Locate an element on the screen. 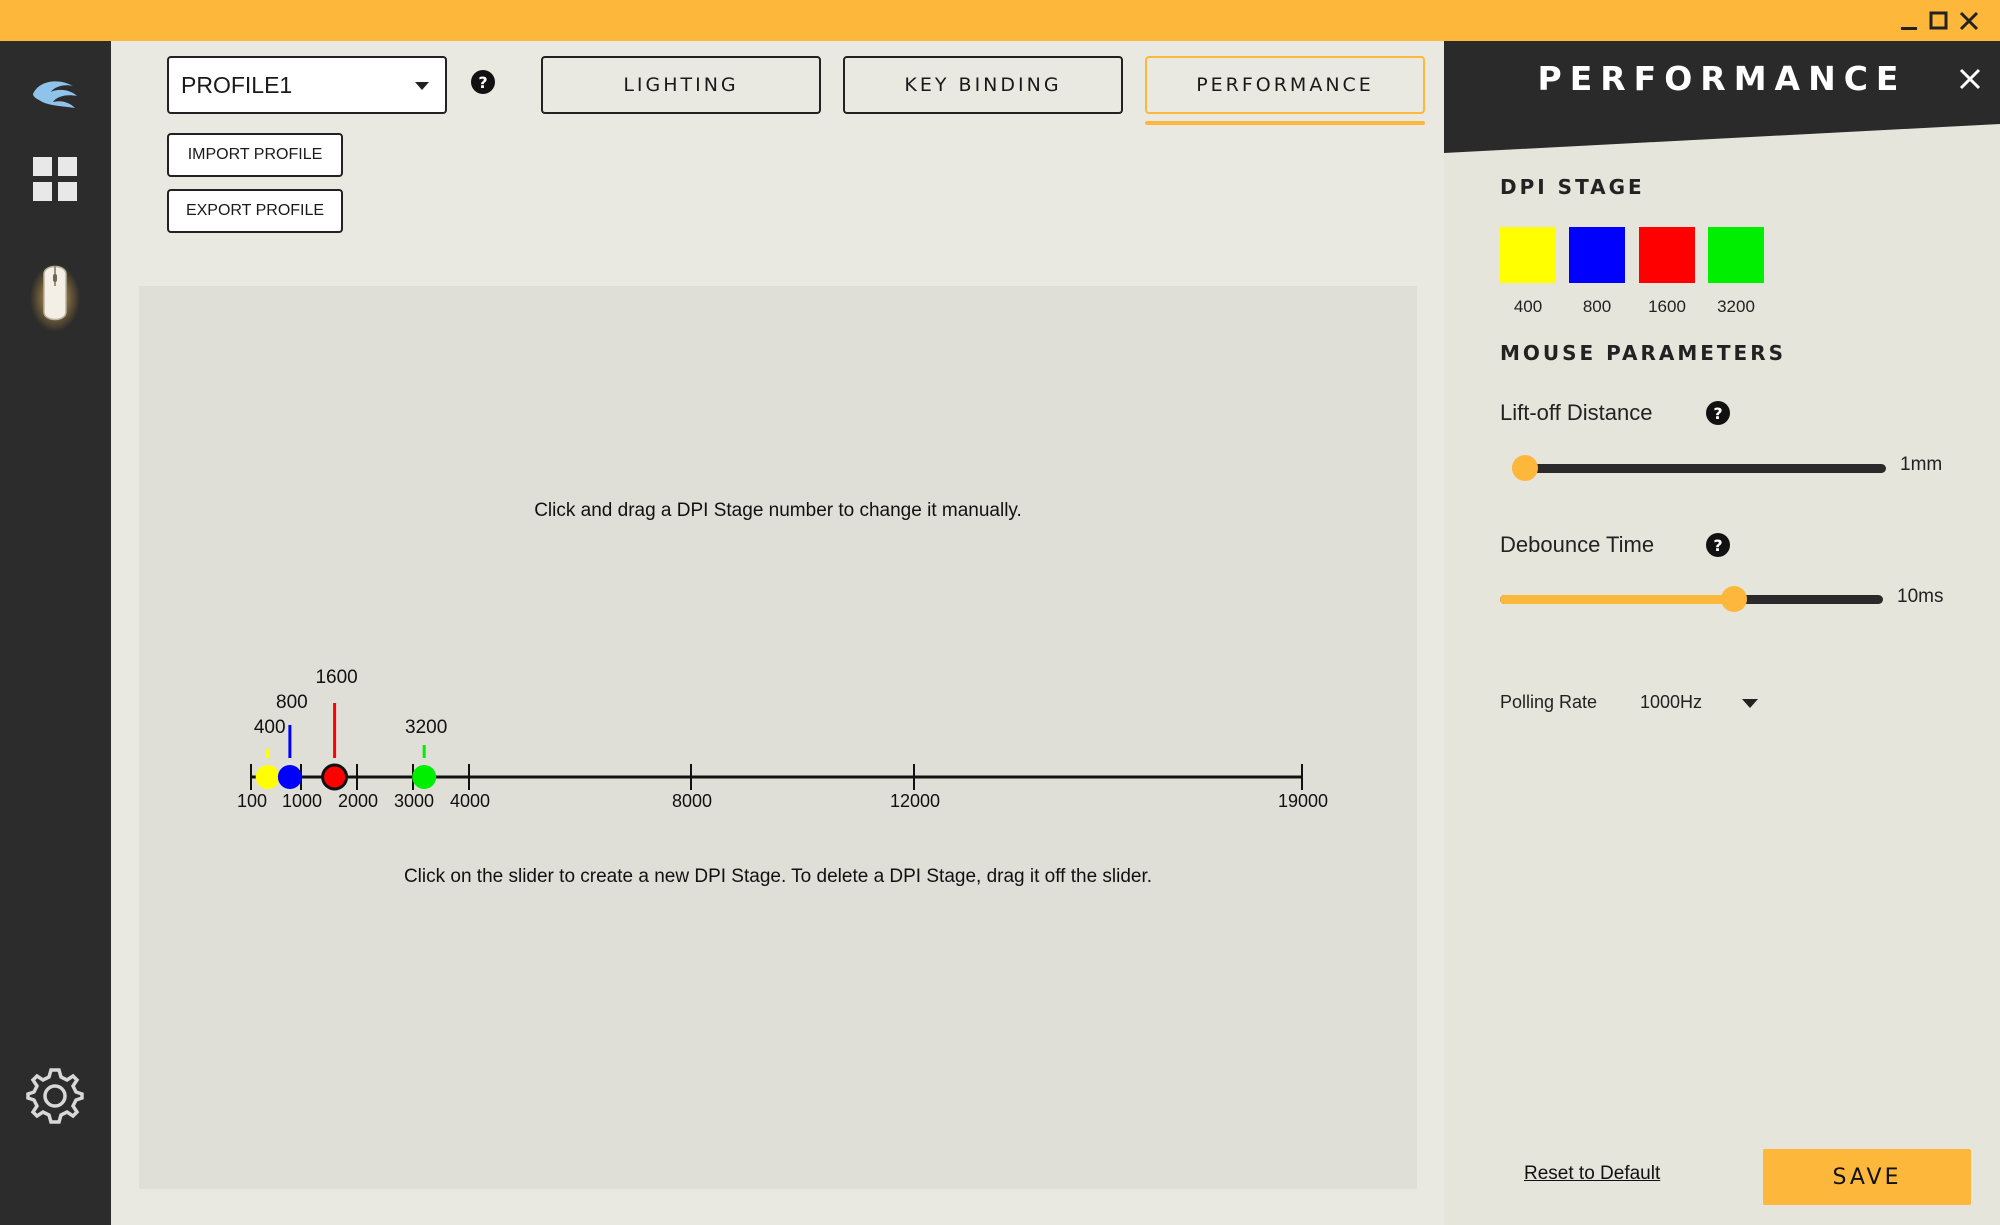 This screenshot has width=2000, height=1225. dpi-swatch-label: 800 is located at coordinates (1597, 306).